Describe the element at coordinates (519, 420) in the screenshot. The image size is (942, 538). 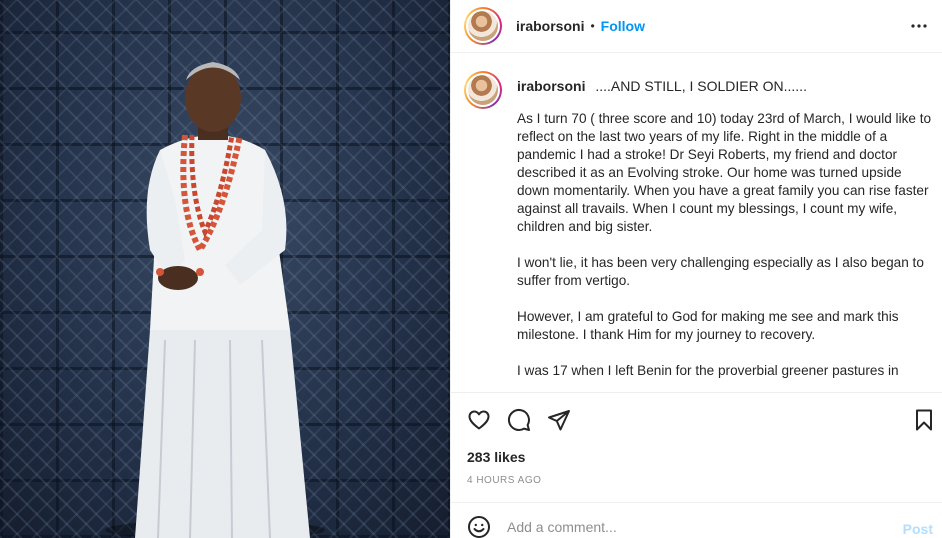
I see `comment-icon` at that location.